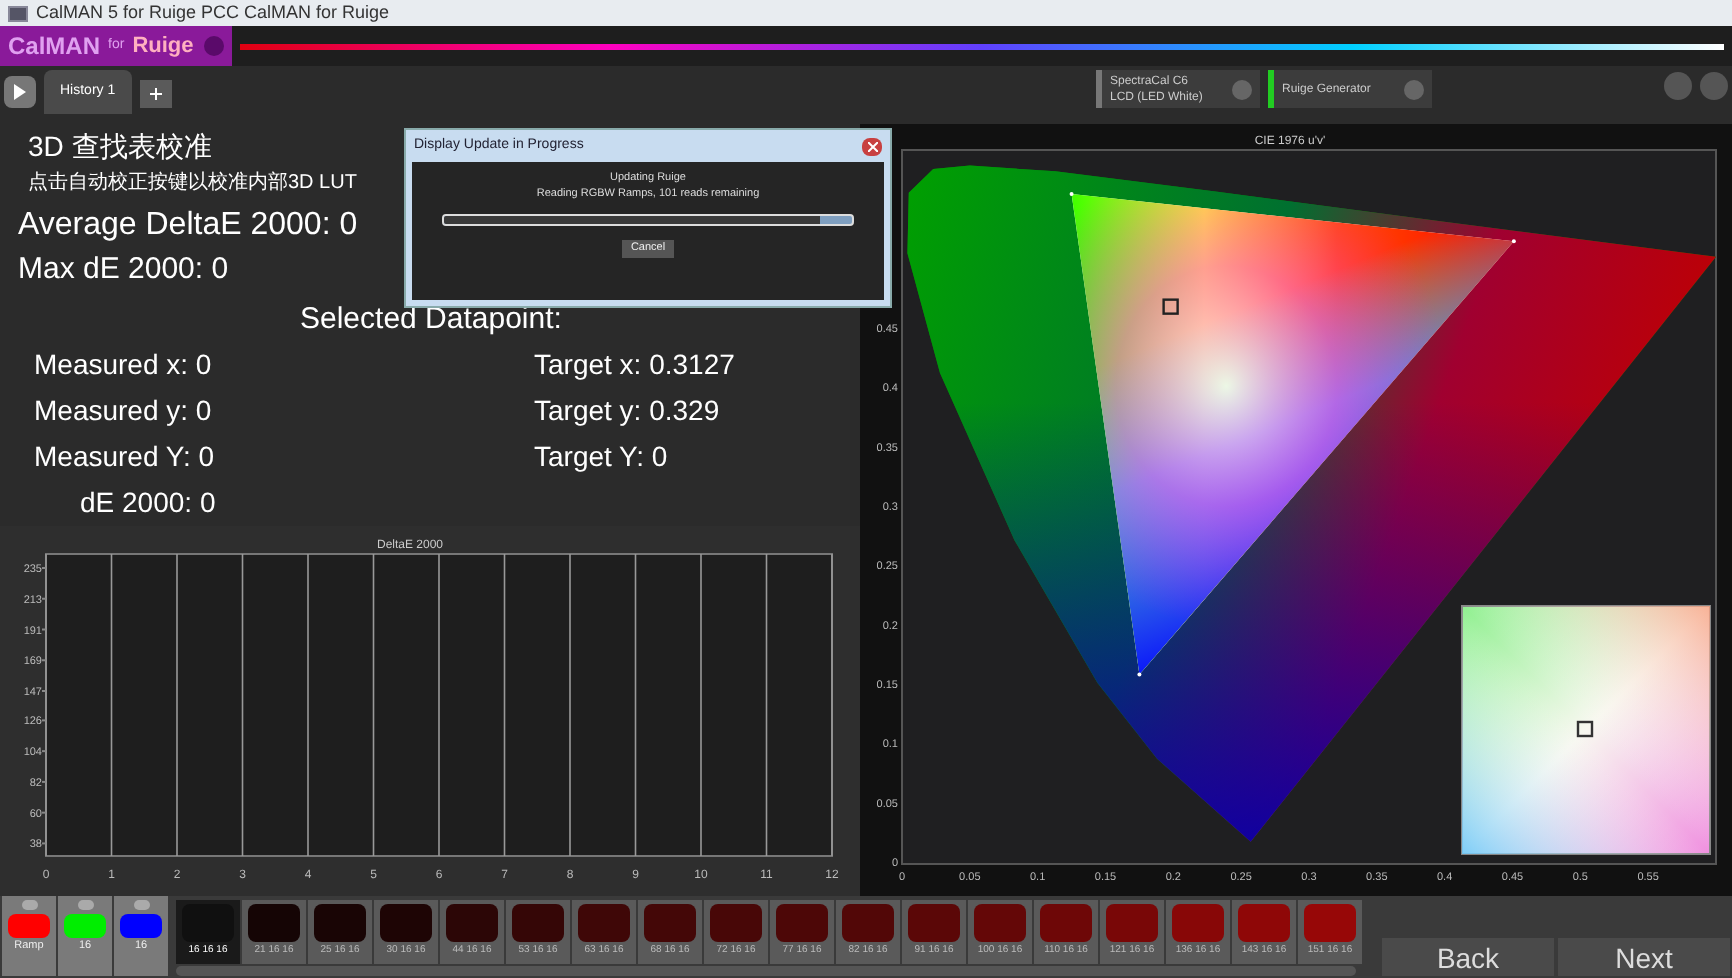 The height and width of the screenshot is (978, 1732). I want to click on add-tab-button, so click(155, 94).